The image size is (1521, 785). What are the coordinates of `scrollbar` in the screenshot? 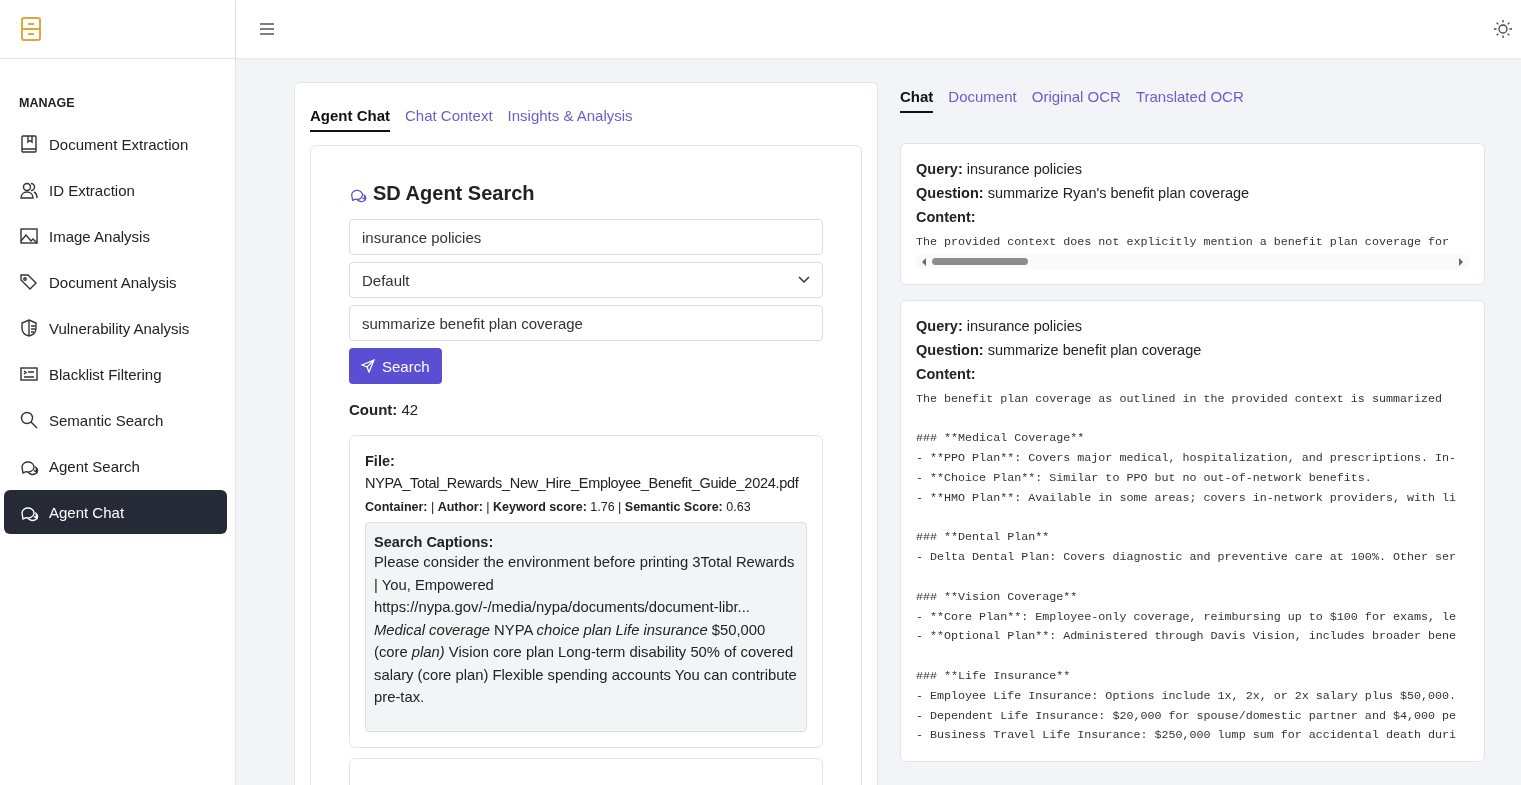 It's located at (1192, 261).